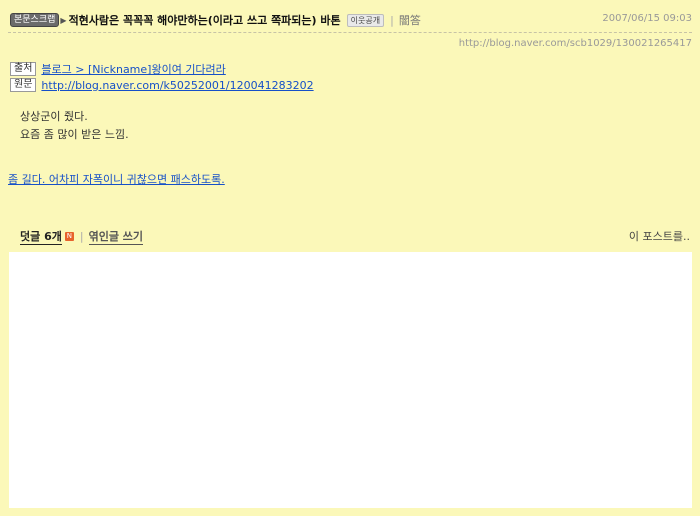  I want to click on comments-bar: 덧글 6개 N | 엮인글 쓰기, so click(82, 236).